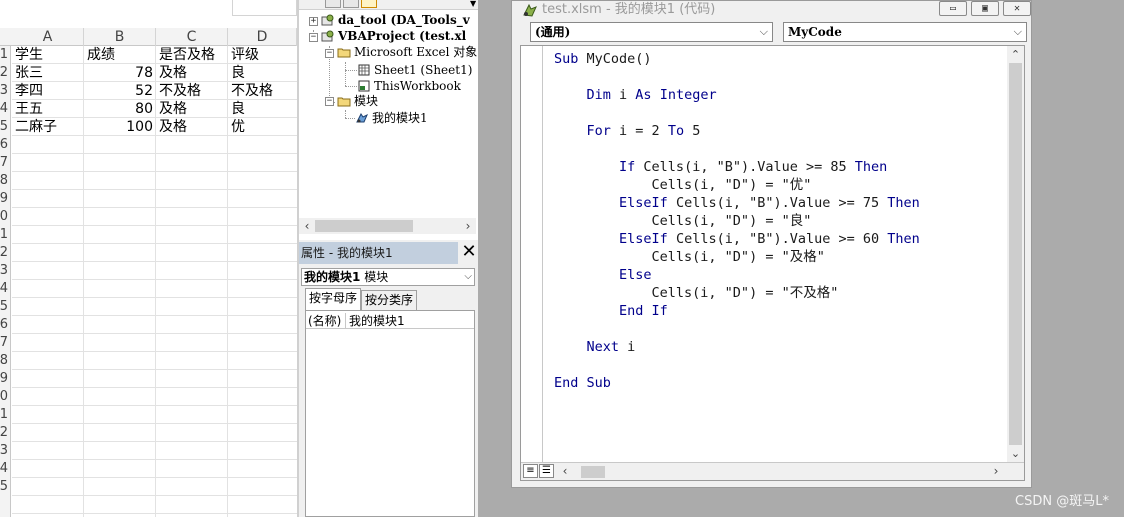 Image resolution: width=1124 pixels, height=517 pixels. Describe the element at coordinates (192, 91) in the screenshot. I see `table-cell: 不及格` at that location.